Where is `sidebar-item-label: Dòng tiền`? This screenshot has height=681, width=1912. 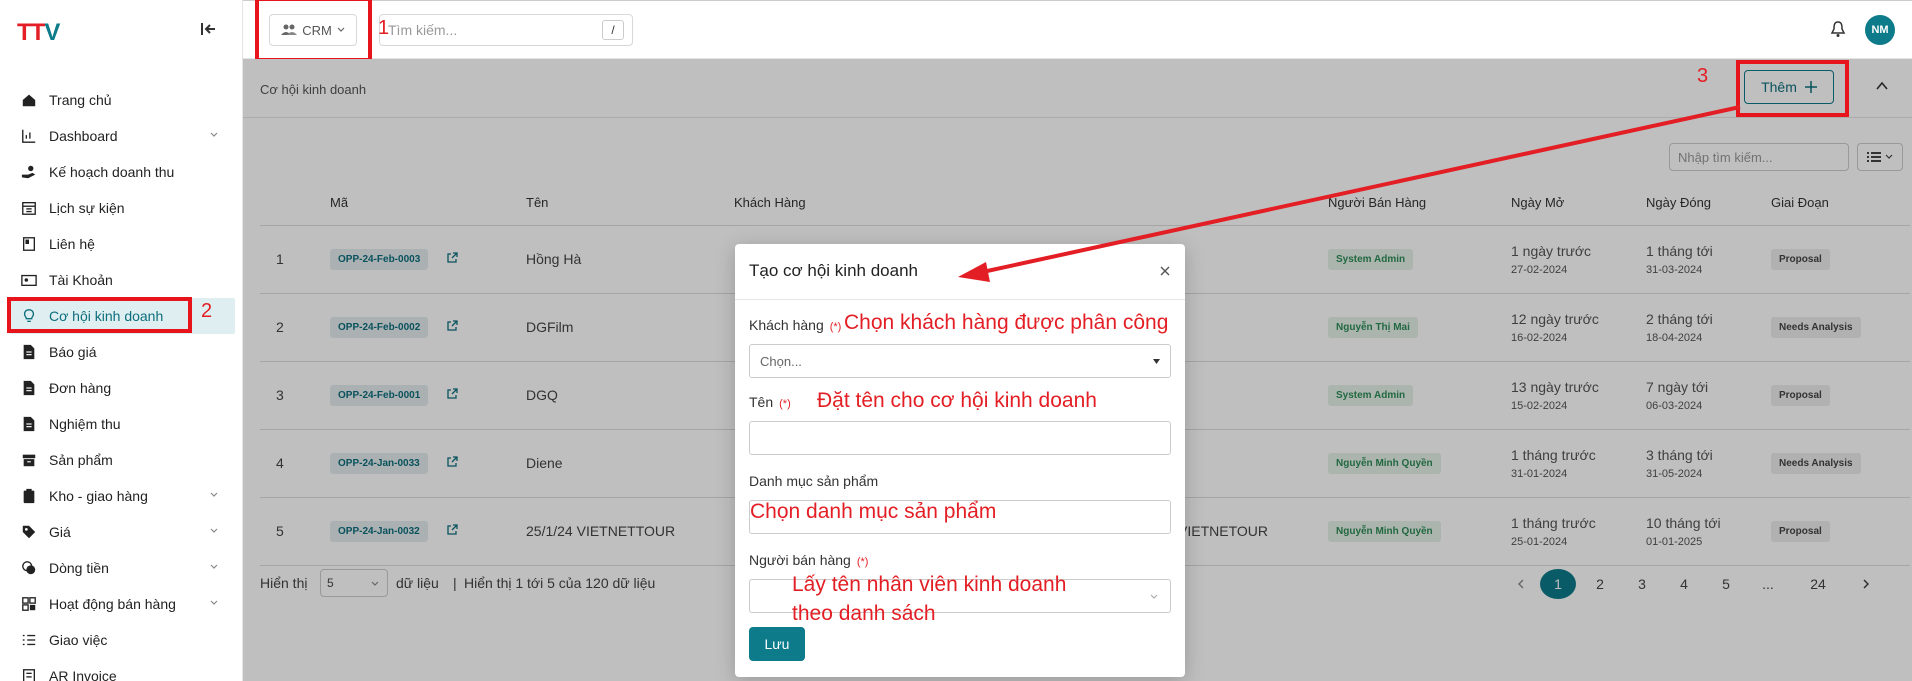 sidebar-item-label: Dòng tiền is located at coordinates (79, 568).